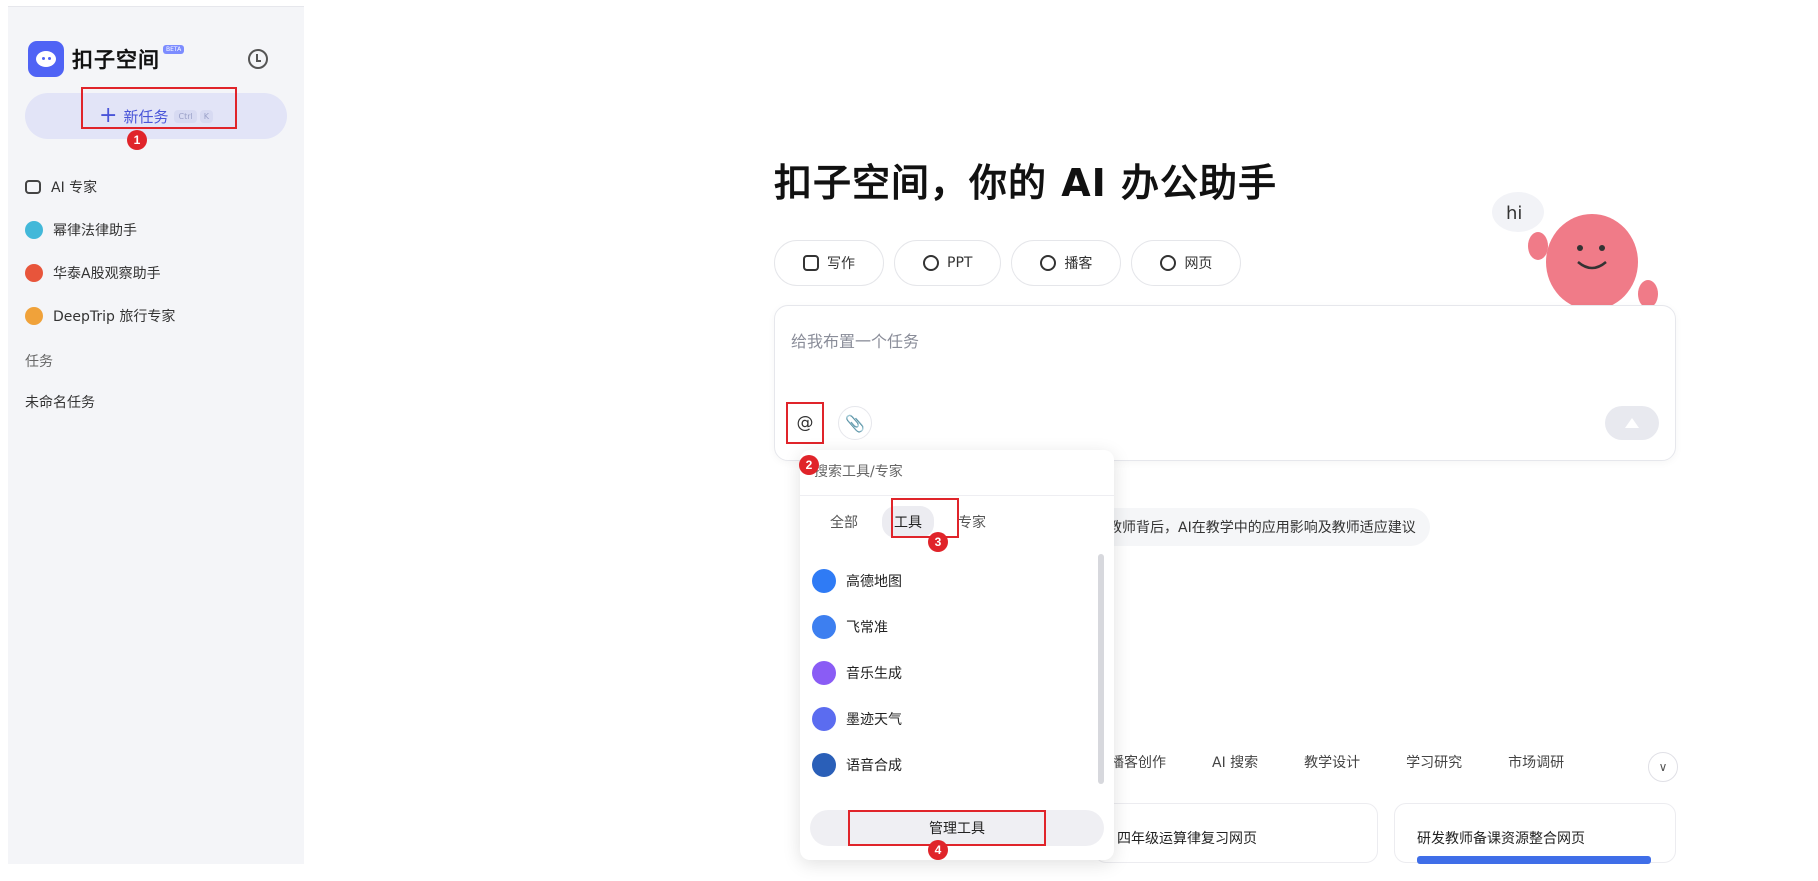 The image size is (1818, 881). Describe the element at coordinates (95, 230) in the screenshot. I see `nav-label: 幂律法律助手` at that location.